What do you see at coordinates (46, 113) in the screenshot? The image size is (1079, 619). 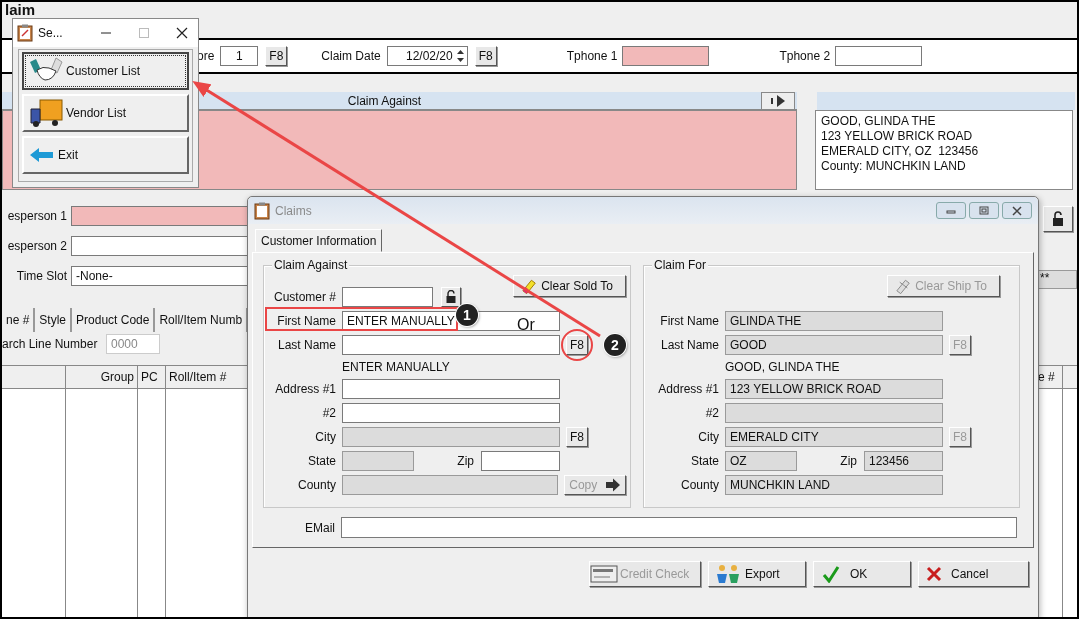 I see `truck-icon` at bounding box center [46, 113].